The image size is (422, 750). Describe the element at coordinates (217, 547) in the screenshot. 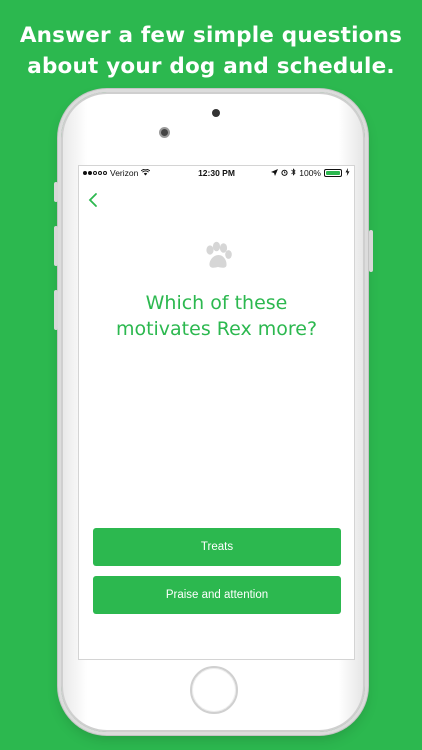

I see `answer-button-treats: Treats` at that location.